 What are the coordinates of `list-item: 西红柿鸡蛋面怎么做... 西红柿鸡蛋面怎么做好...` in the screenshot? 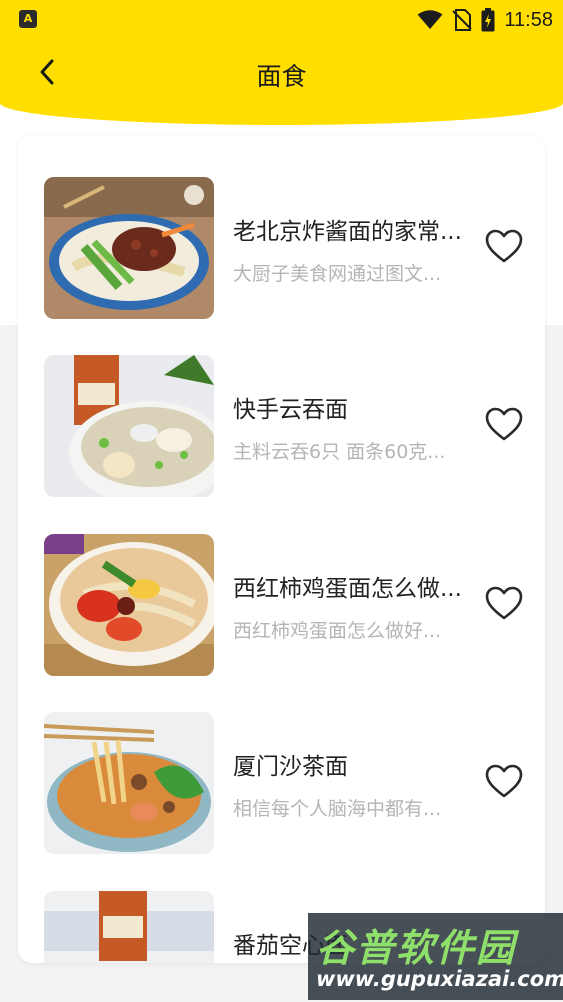 It's located at (281, 605).